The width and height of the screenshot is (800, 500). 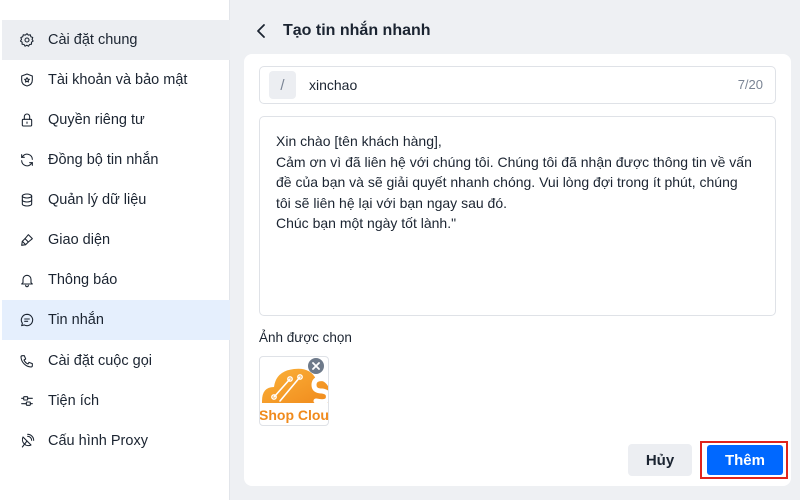 What do you see at coordinates (74, 401) in the screenshot?
I see `sidebar-item-label: Tiện ích` at bounding box center [74, 401].